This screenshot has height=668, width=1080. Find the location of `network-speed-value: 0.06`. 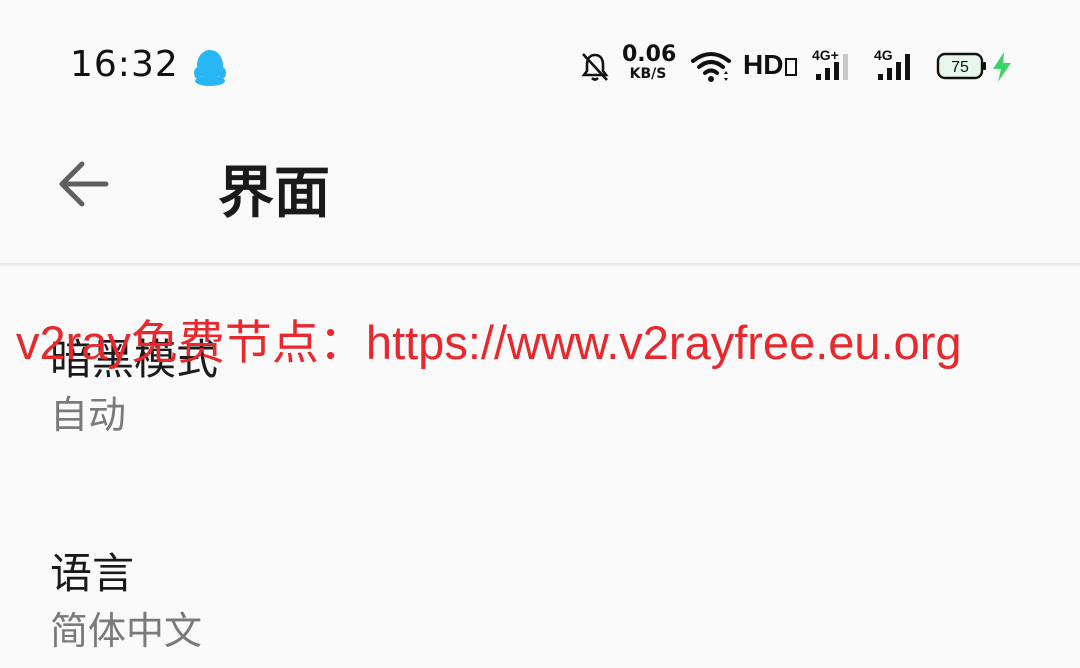

network-speed-value: 0.06 is located at coordinates (649, 54).